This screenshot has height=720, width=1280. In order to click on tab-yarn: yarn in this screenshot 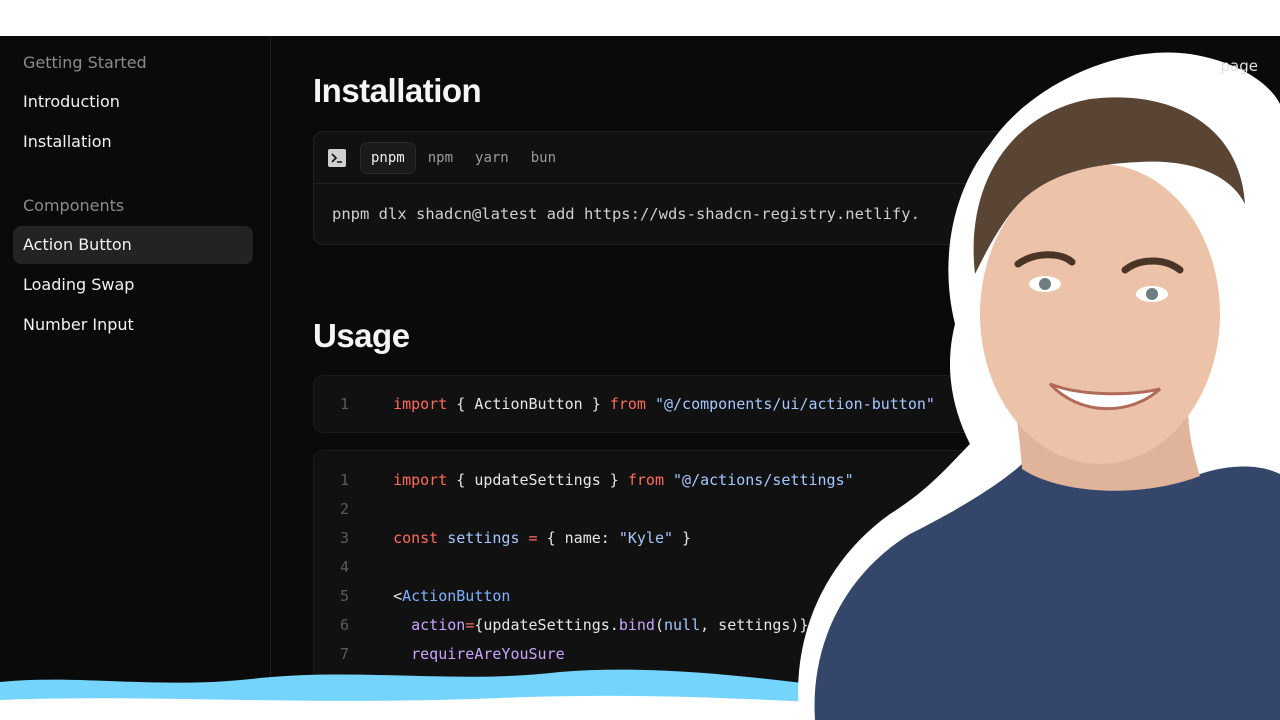, I will do `click(492, 158)`.